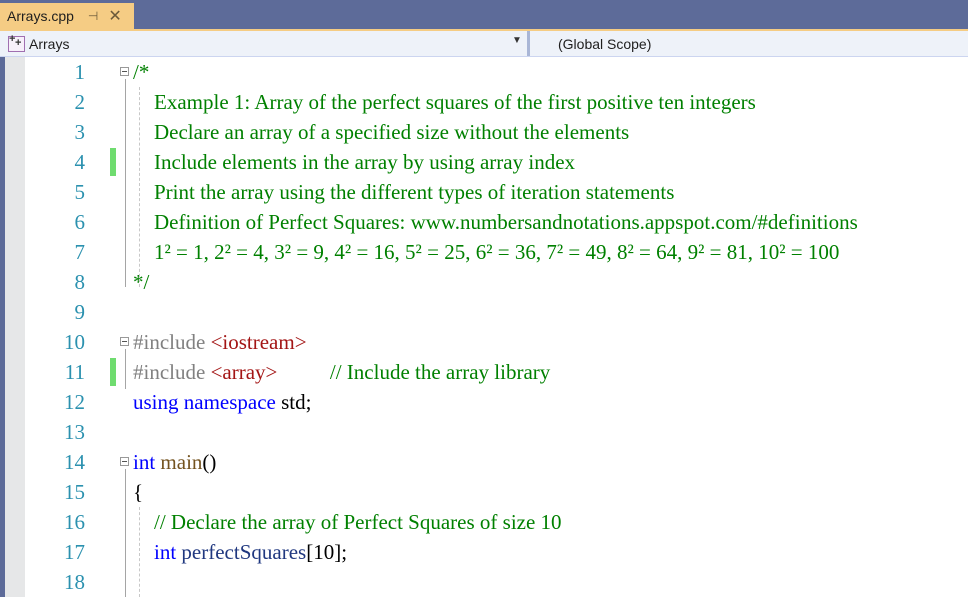 The width and height of the screenshot is (968, 597). I want to click on code-token: (), so click(209, 462).